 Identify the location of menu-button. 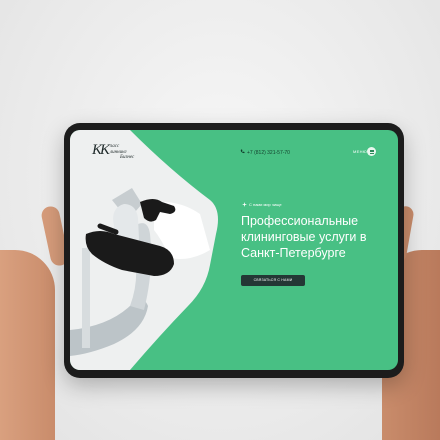
(371, 151).